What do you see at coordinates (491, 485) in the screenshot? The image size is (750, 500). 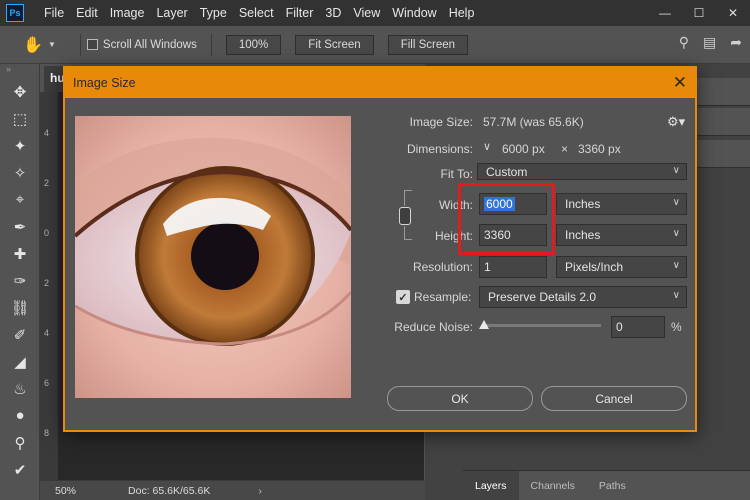 I see `tab-layers: Layers` at bounding box center [491, 485].